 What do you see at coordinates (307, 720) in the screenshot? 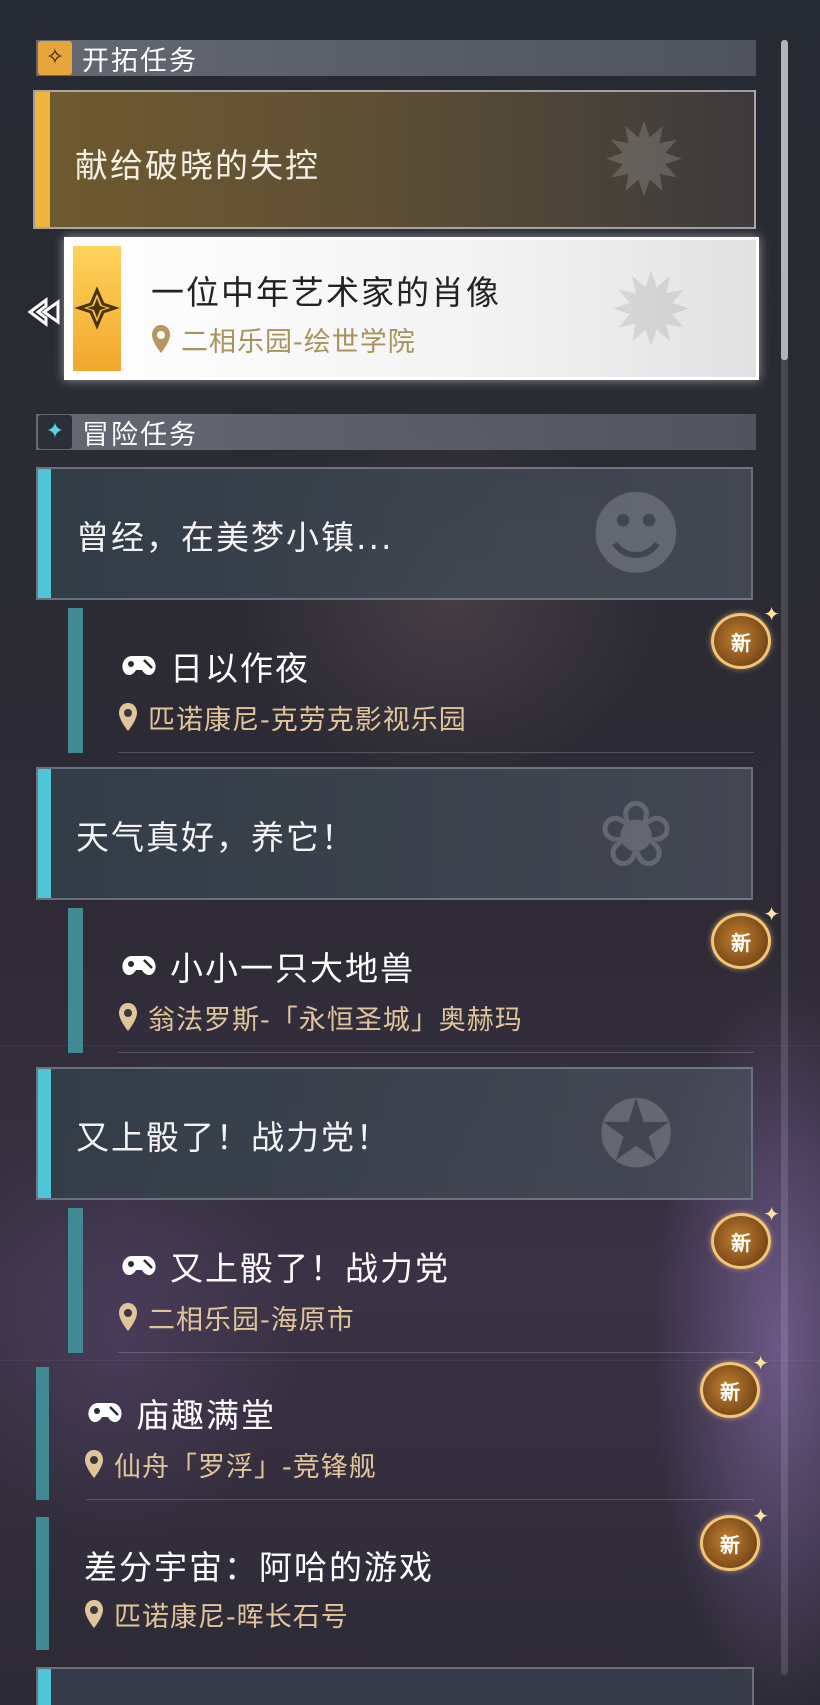
I see `location-text: 匹诺康尼-克劳克影视乐园` at bounding box center [307, 720].